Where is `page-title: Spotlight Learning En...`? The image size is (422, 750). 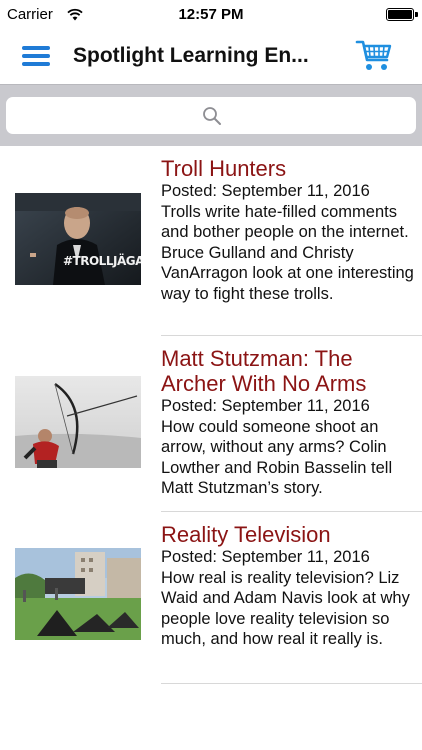
page-title: Spotlight Learning En... is located at coordinates (191, 55).